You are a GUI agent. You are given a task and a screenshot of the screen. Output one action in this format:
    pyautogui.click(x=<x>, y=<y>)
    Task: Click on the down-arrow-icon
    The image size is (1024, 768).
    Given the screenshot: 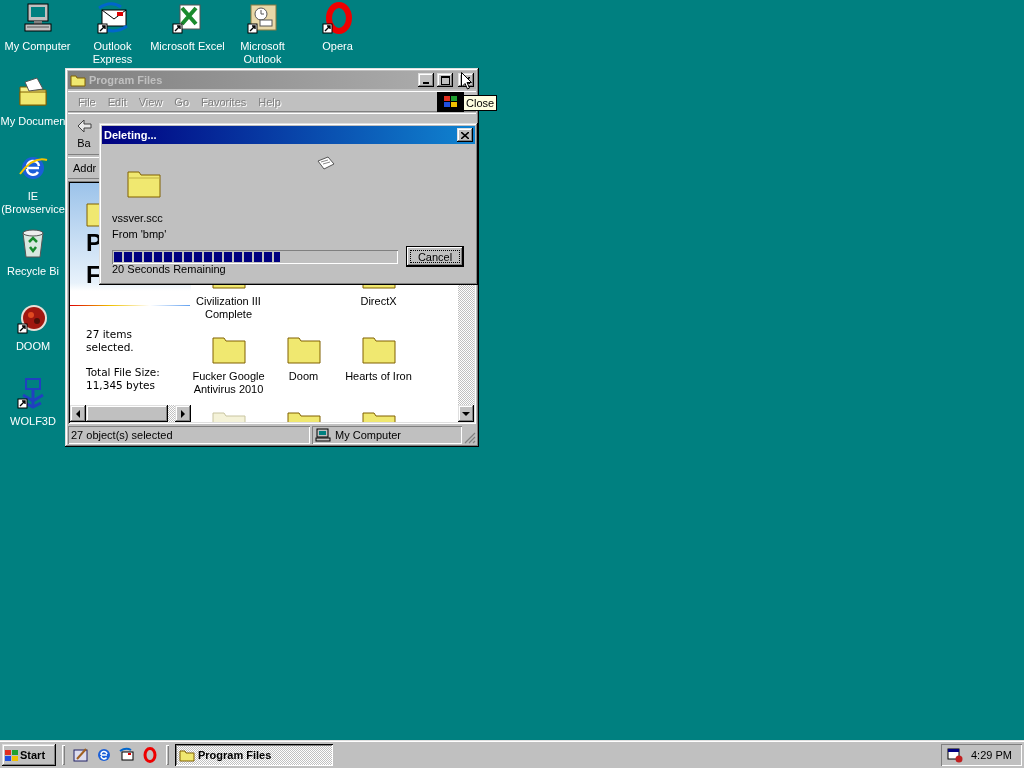 What is the action you would take?
    pyautogui.click(x=466, y=413)
    